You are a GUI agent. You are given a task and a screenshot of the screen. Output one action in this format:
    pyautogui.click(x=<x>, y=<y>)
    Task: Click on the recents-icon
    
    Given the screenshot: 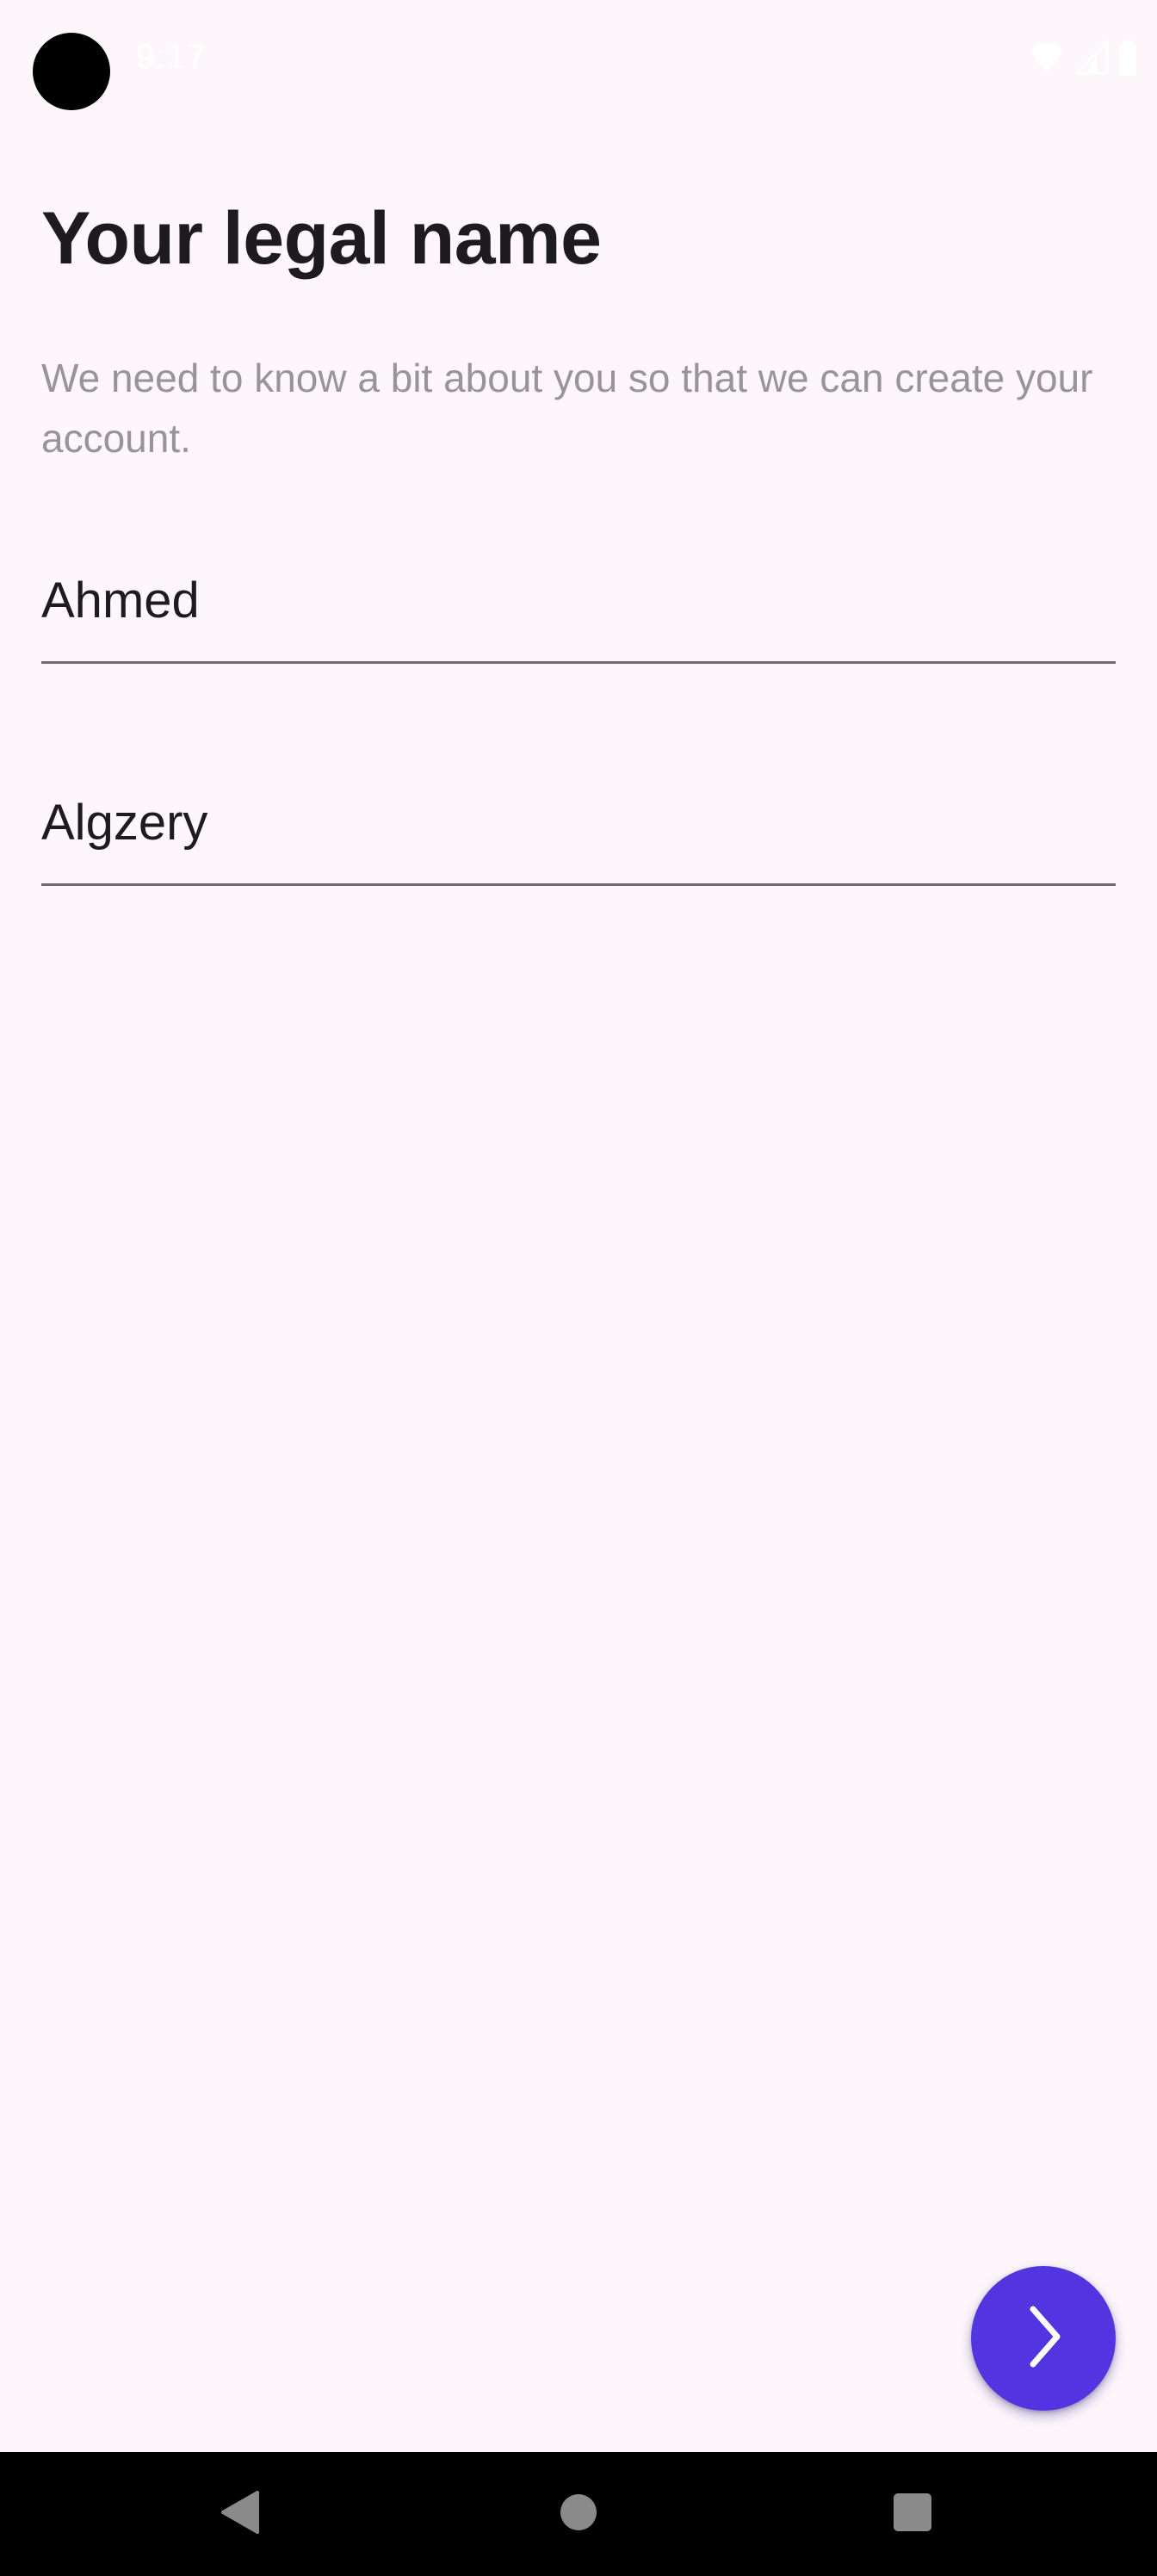 What is the action you would take?
    pyautogui.click(x=913, y=2514)
    